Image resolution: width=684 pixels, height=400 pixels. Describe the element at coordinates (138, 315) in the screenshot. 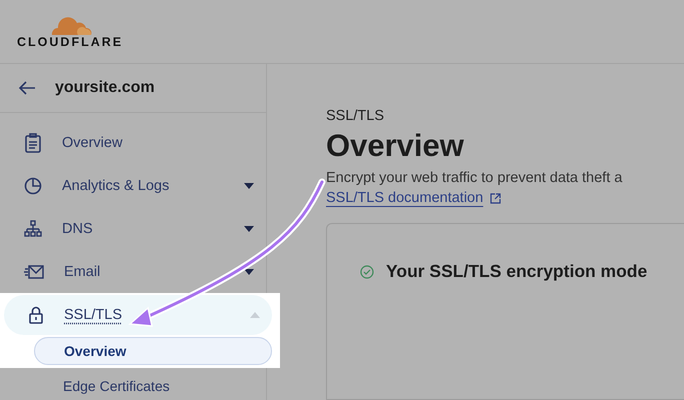

I see `sidebar-item: SSL/TLS` at that location.